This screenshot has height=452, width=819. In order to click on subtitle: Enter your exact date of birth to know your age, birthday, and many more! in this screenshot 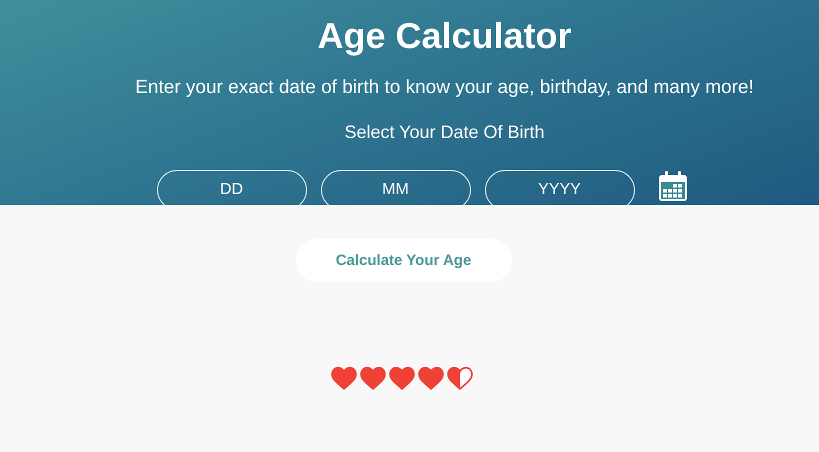, I will do `click(444, 88)`.